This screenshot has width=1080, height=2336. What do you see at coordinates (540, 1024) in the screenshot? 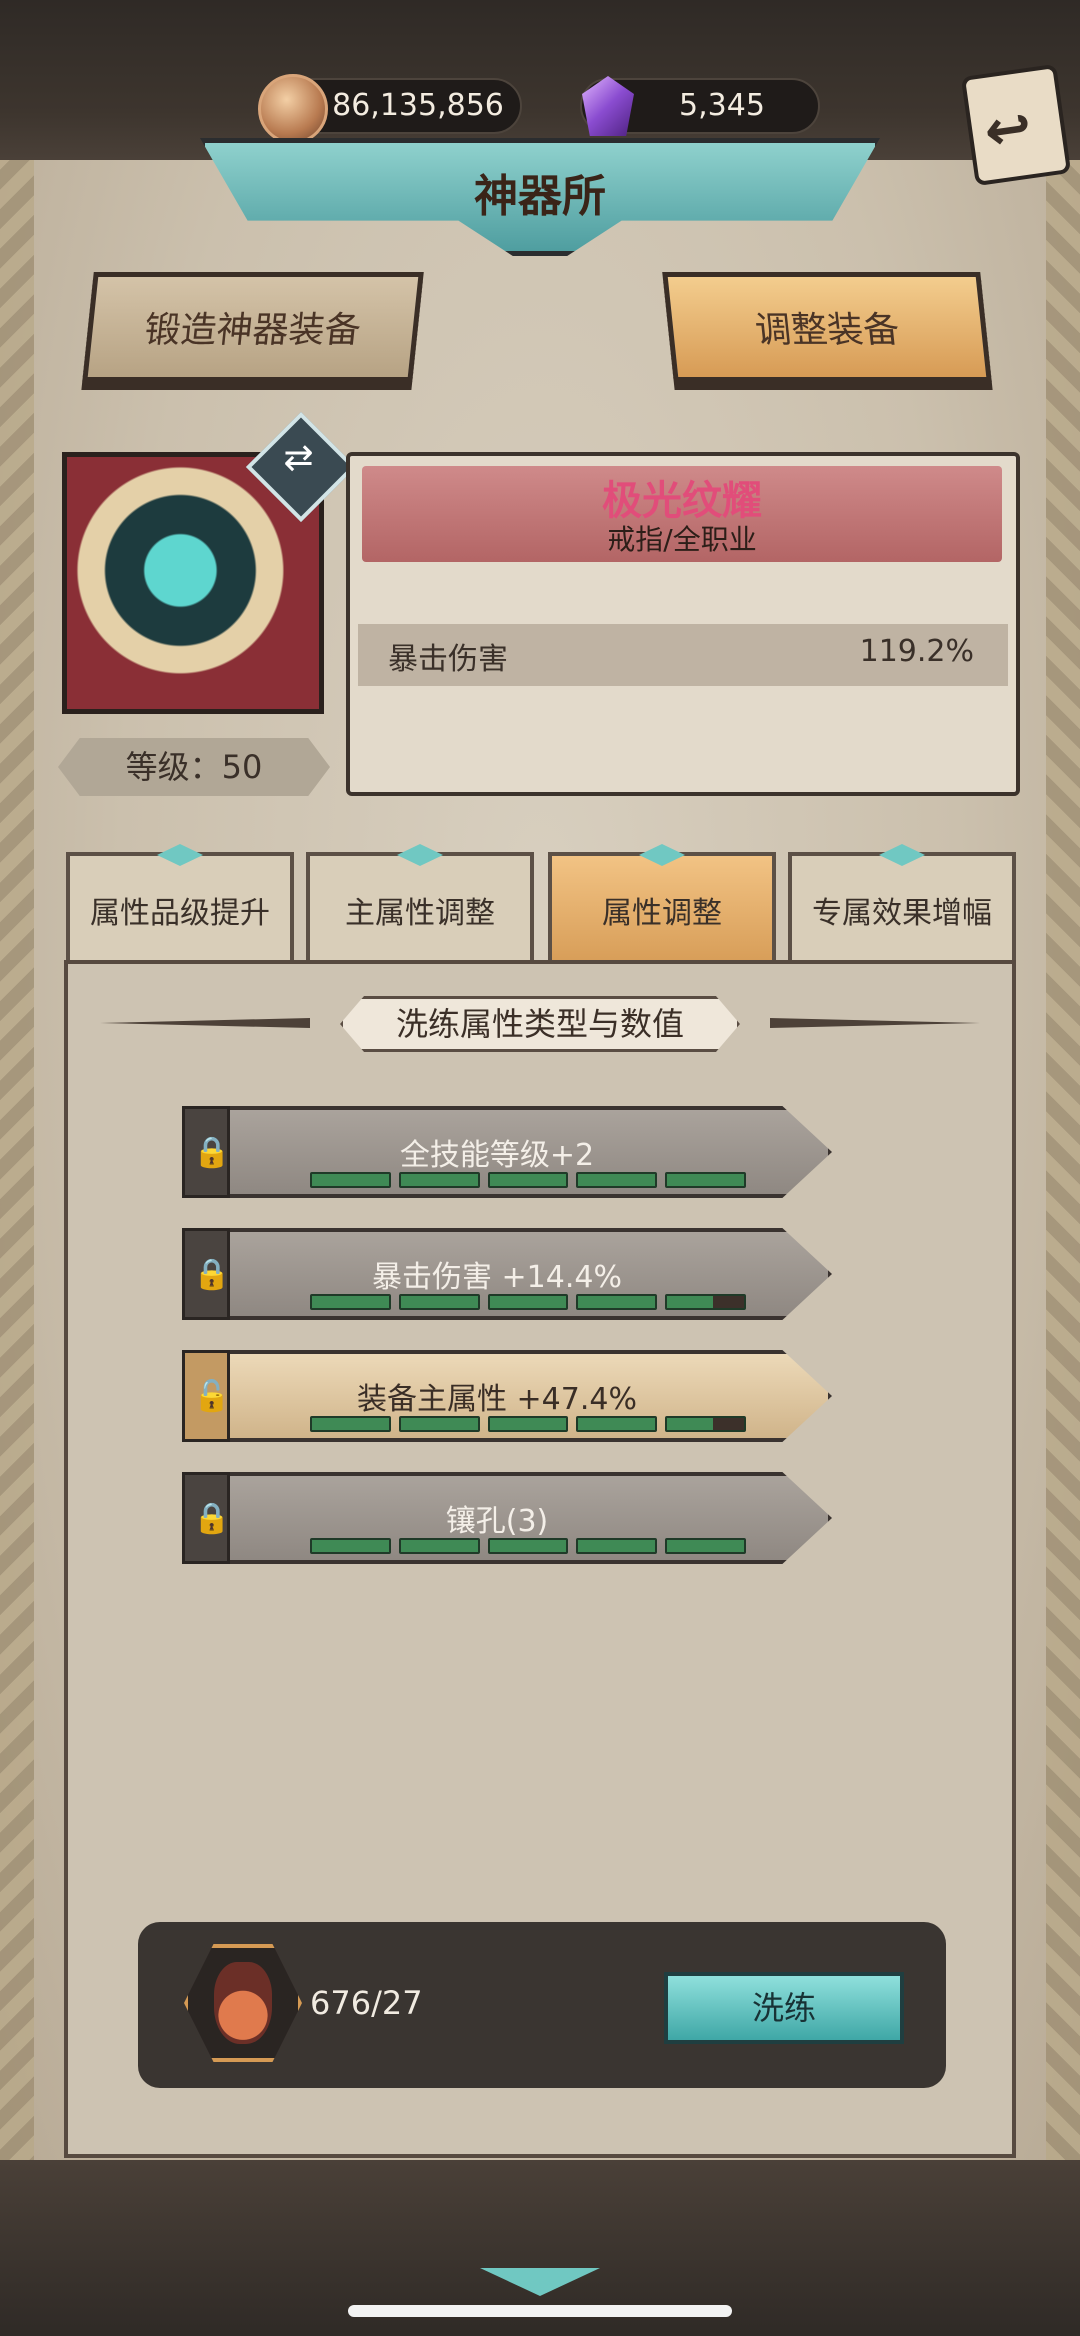
I see `section-title: 洗练属性类型与数值` at bounding box center [540, 1024].